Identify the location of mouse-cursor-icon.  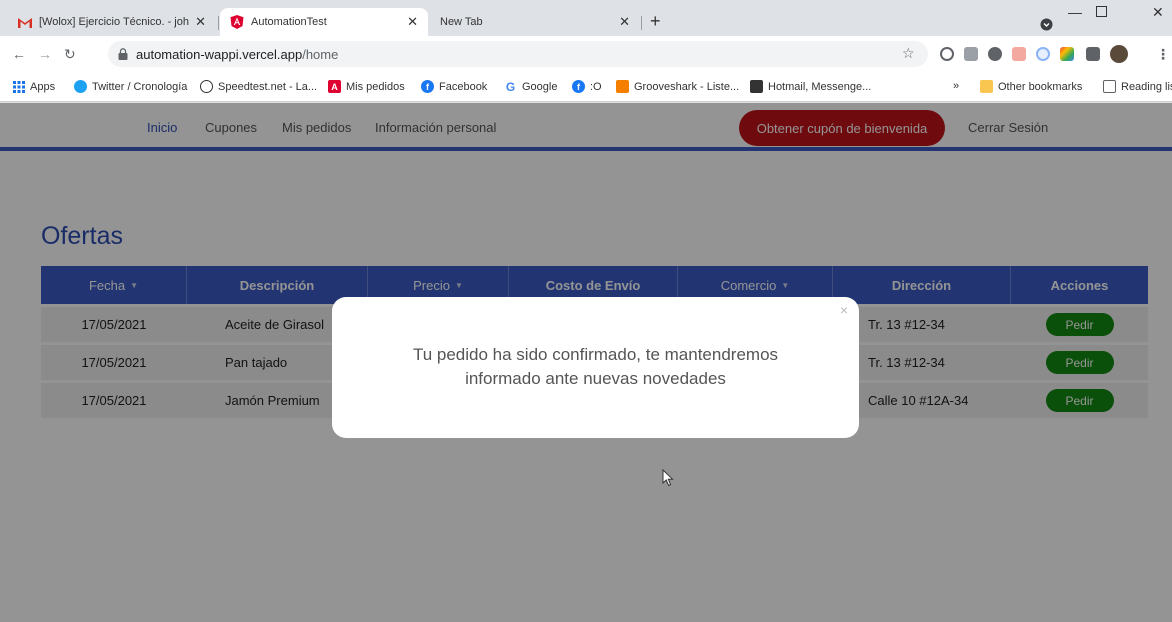
(668, 478).